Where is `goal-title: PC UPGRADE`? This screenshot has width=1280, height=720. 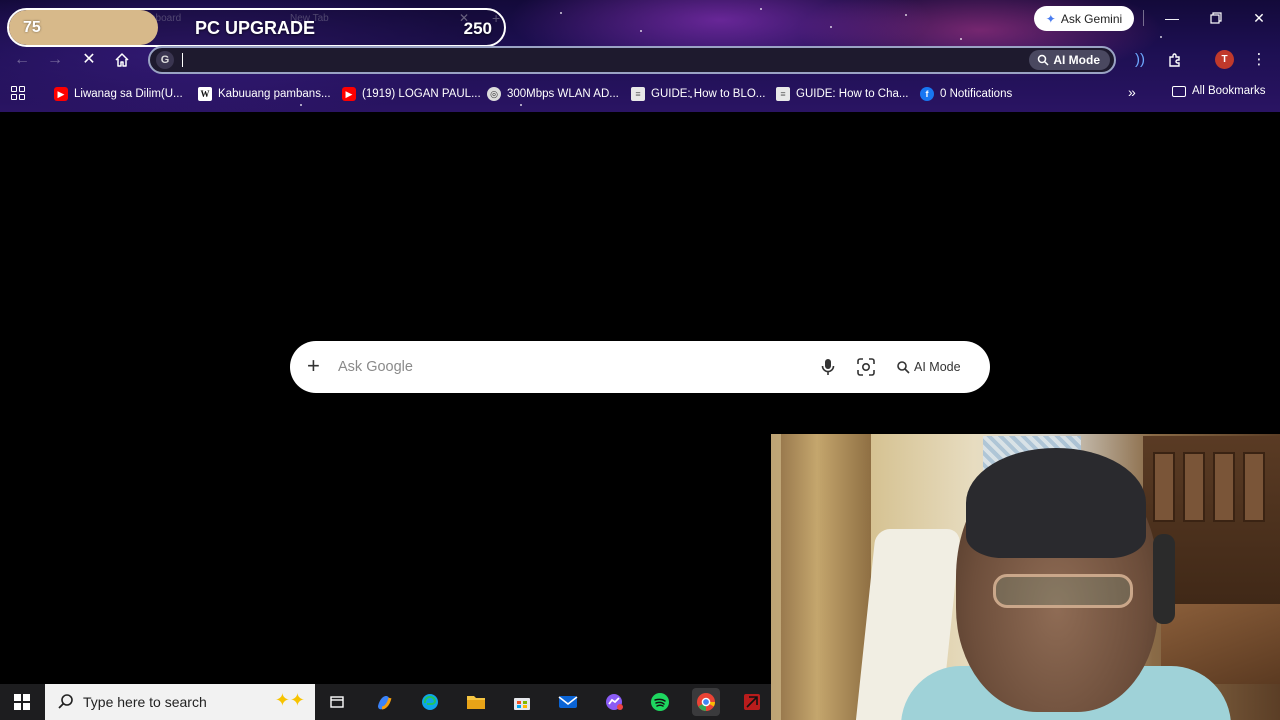 goal-title: PC UPGRADE is located at coordinates (255, 28).